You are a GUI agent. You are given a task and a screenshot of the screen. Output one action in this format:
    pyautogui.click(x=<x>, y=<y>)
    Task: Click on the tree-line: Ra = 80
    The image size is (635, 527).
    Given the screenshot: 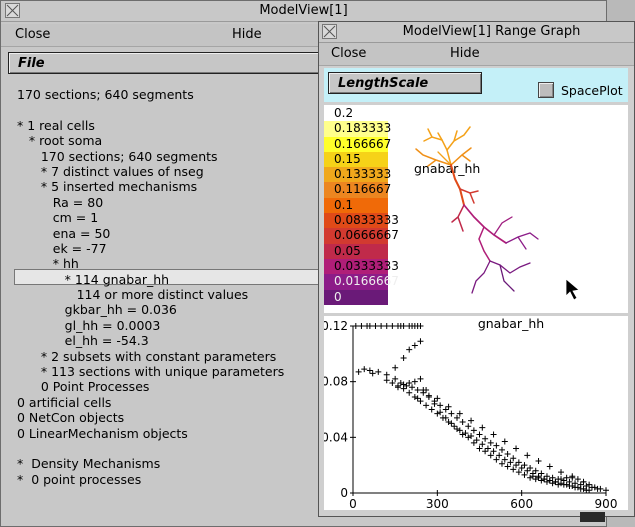 What is the action you would take?
    pyautogui.click(x=60, y=202)
    